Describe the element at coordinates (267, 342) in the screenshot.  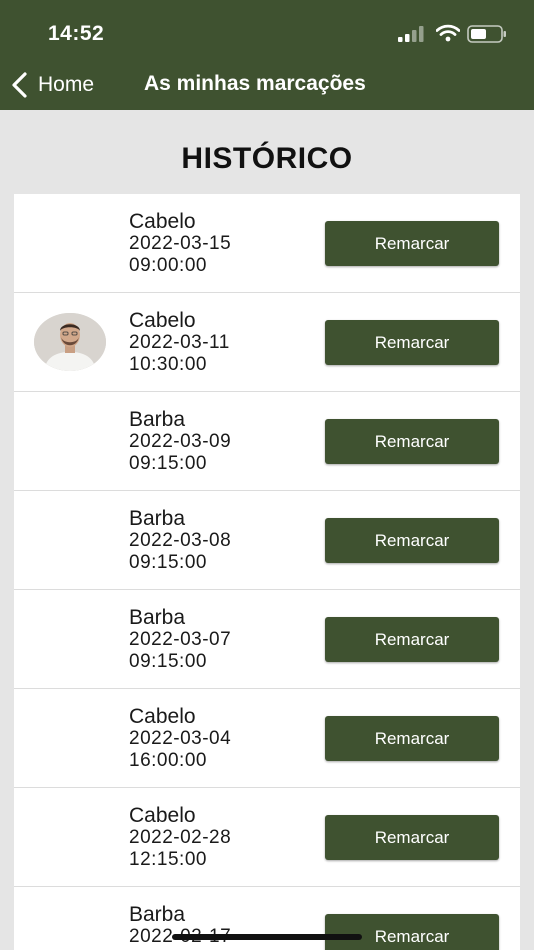
I see `appointment-row: Cabelo 2022-03-11 10:30:00 Remarcar` at that location.